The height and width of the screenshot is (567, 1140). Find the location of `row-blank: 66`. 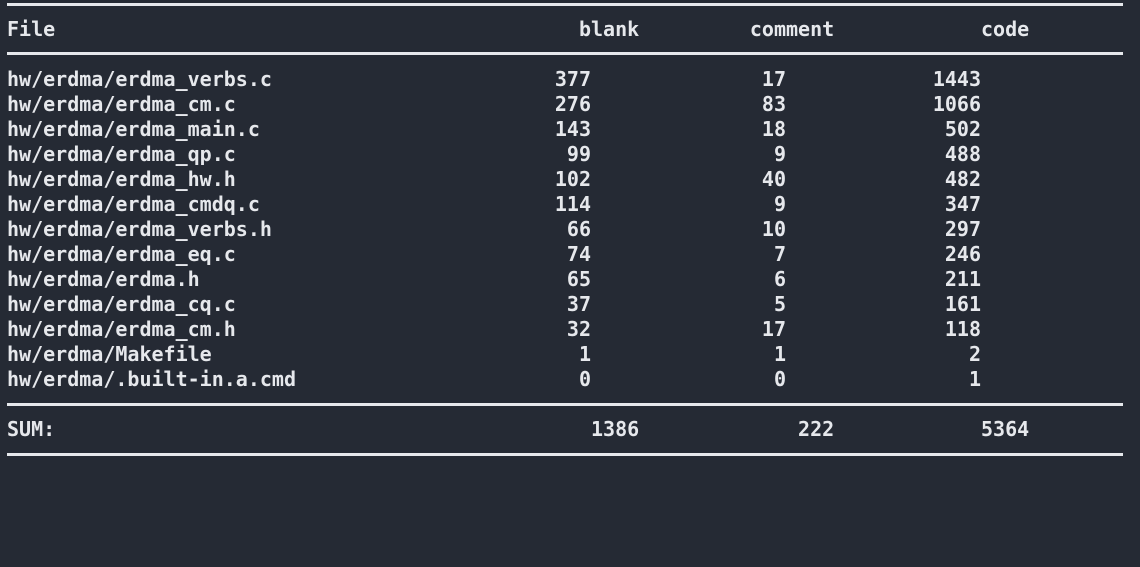

row-blank: 66 is located at coordinates (578, 229).